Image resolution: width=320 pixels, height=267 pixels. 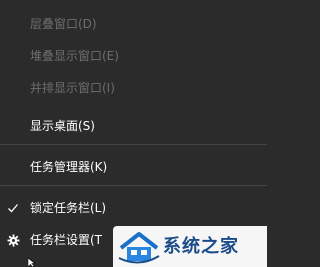 I want to click on menu-item-label: 任务管理器(K), so click(x=69, y=167).